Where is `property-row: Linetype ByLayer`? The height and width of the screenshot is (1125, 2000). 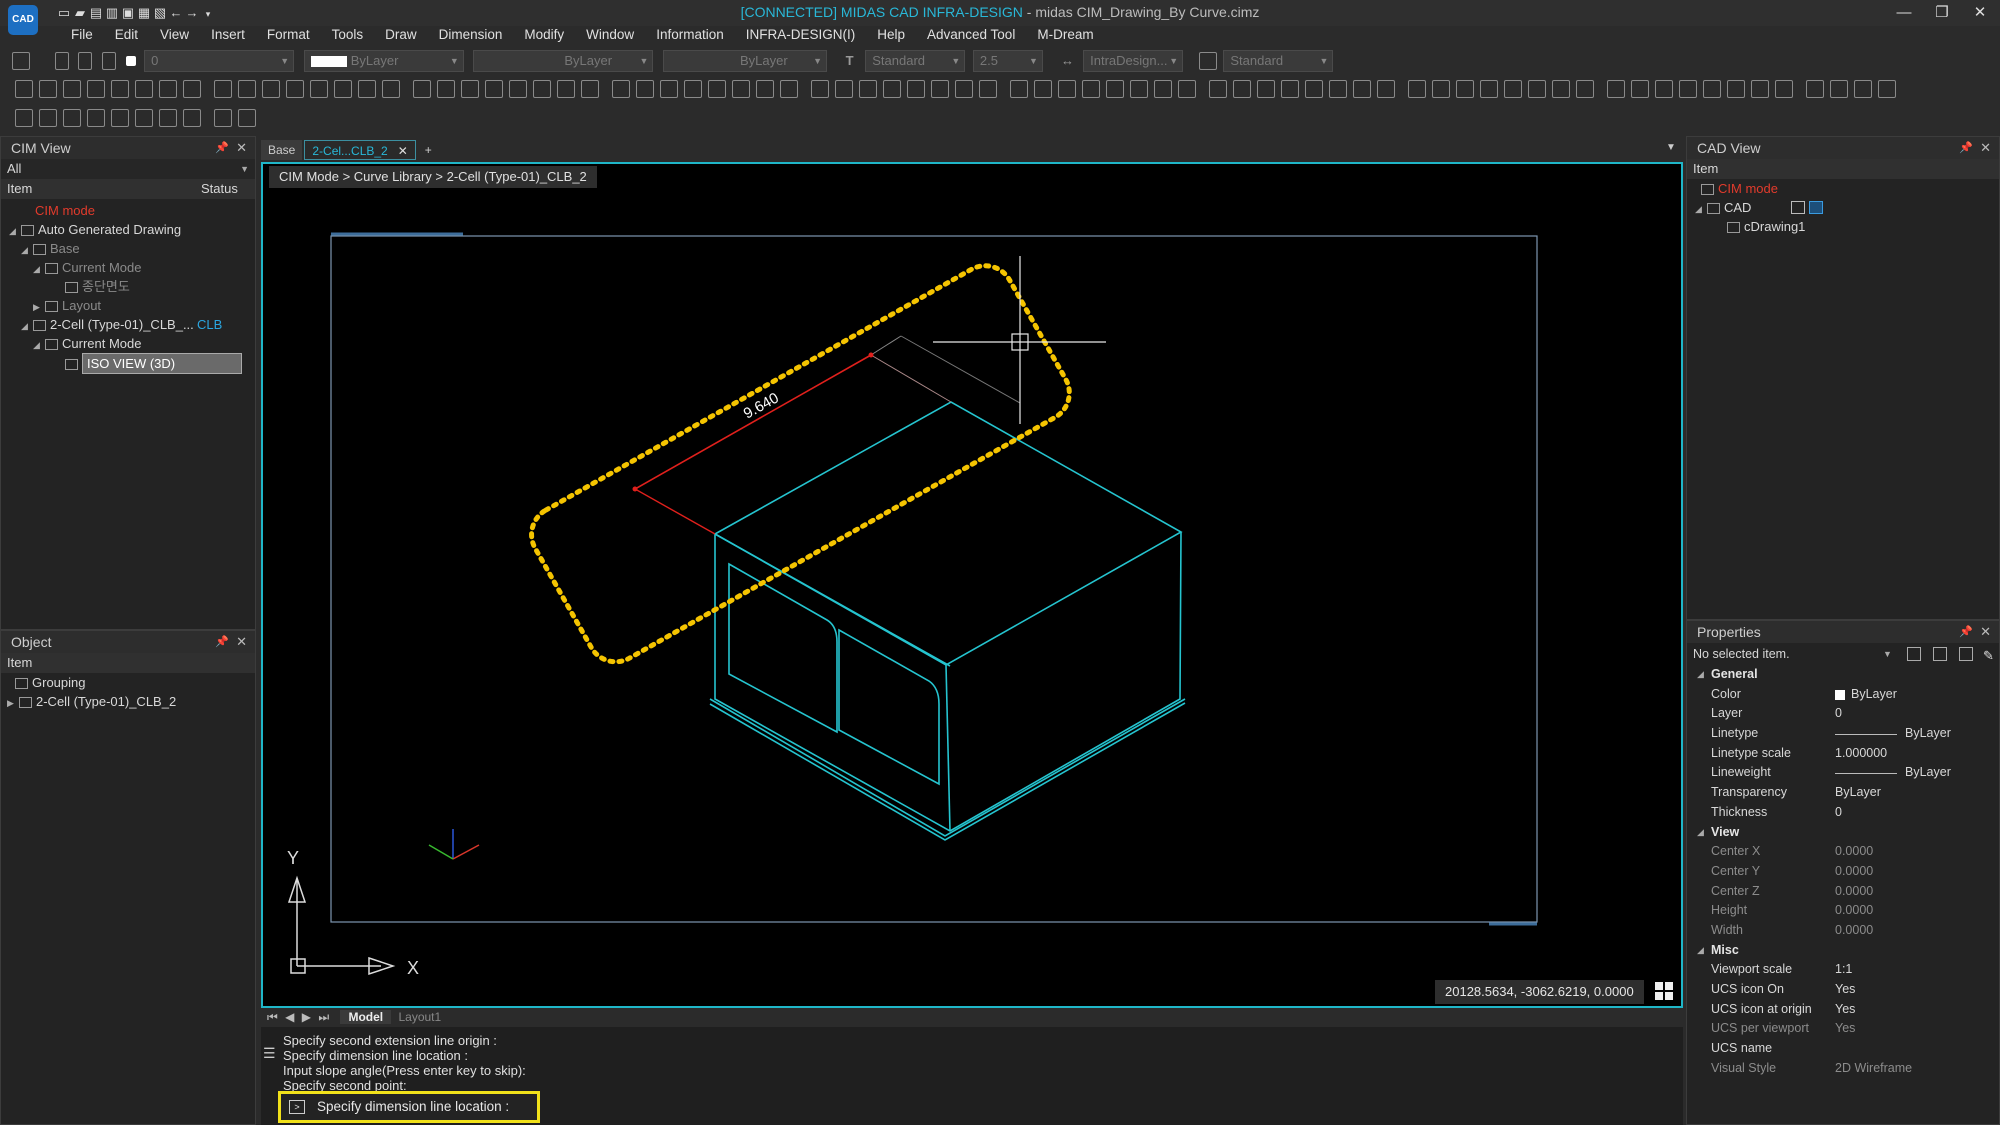 property-row: Linetype ByLayer is located at coordinates (1843, 734).